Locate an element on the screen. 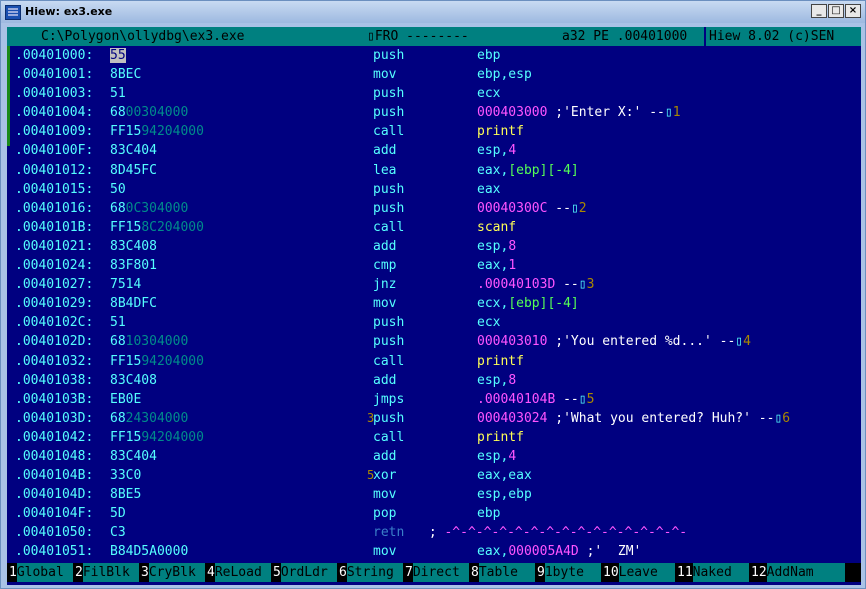  xref-number: 3 is located at coordinates (590, 285).